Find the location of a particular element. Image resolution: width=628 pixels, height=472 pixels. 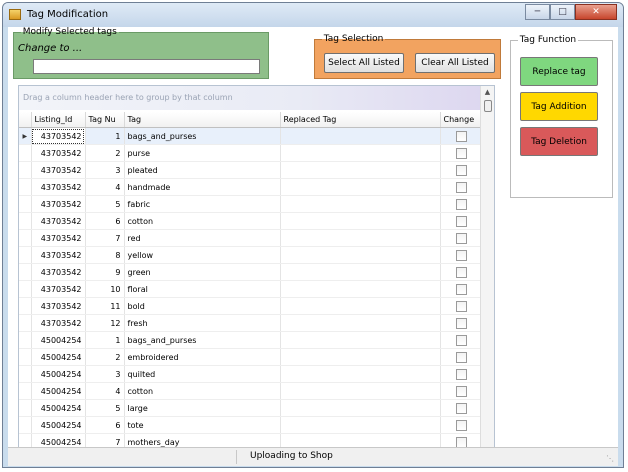

table-row: 45004254 1 bags_and_purses is located at coordinates (251, 340).